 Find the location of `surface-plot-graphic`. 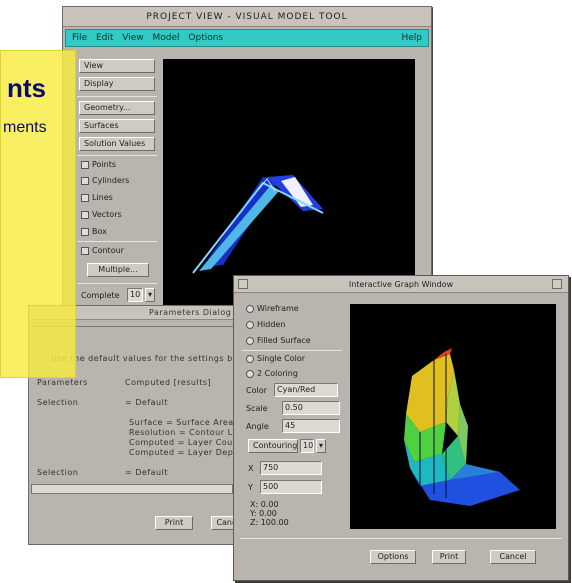

surface-plot-graphic is located at coordinates (462, 427).